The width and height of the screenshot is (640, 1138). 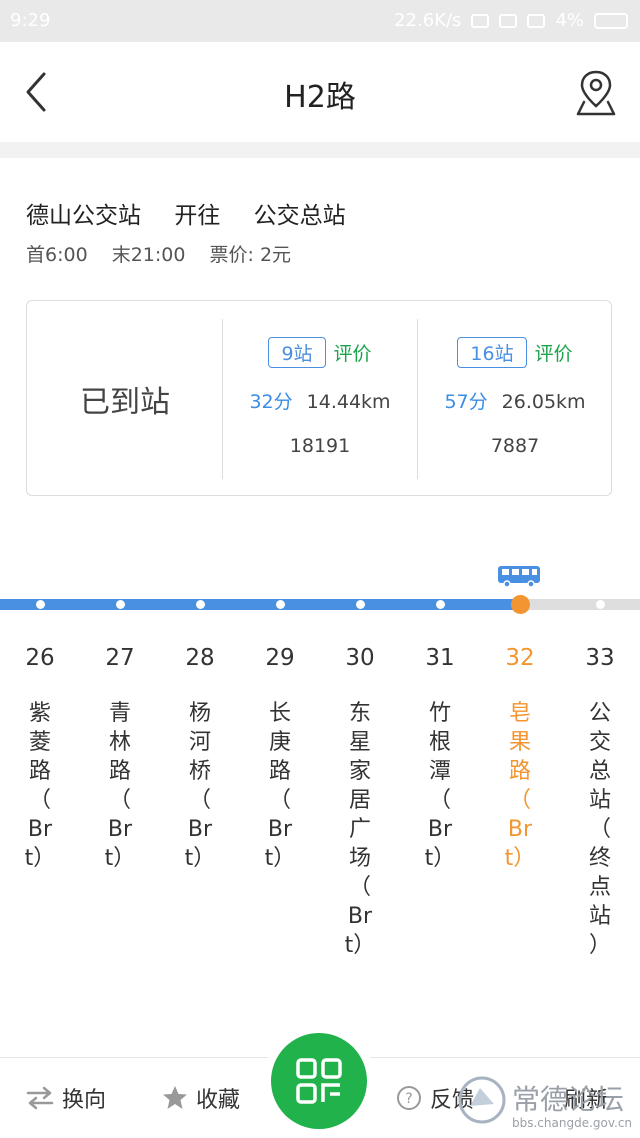 I want to click on star-icon, so click(x=175, y=1097).